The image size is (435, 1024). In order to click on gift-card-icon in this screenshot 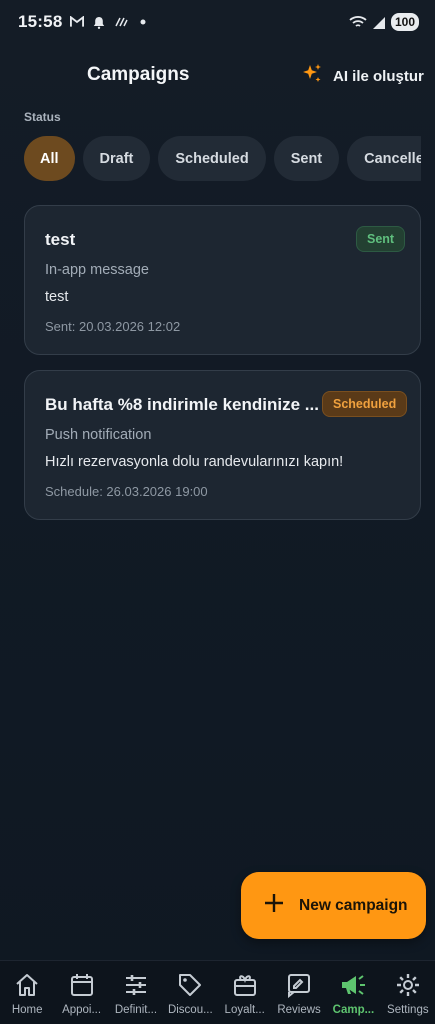, I will do `click(245, 985)`.